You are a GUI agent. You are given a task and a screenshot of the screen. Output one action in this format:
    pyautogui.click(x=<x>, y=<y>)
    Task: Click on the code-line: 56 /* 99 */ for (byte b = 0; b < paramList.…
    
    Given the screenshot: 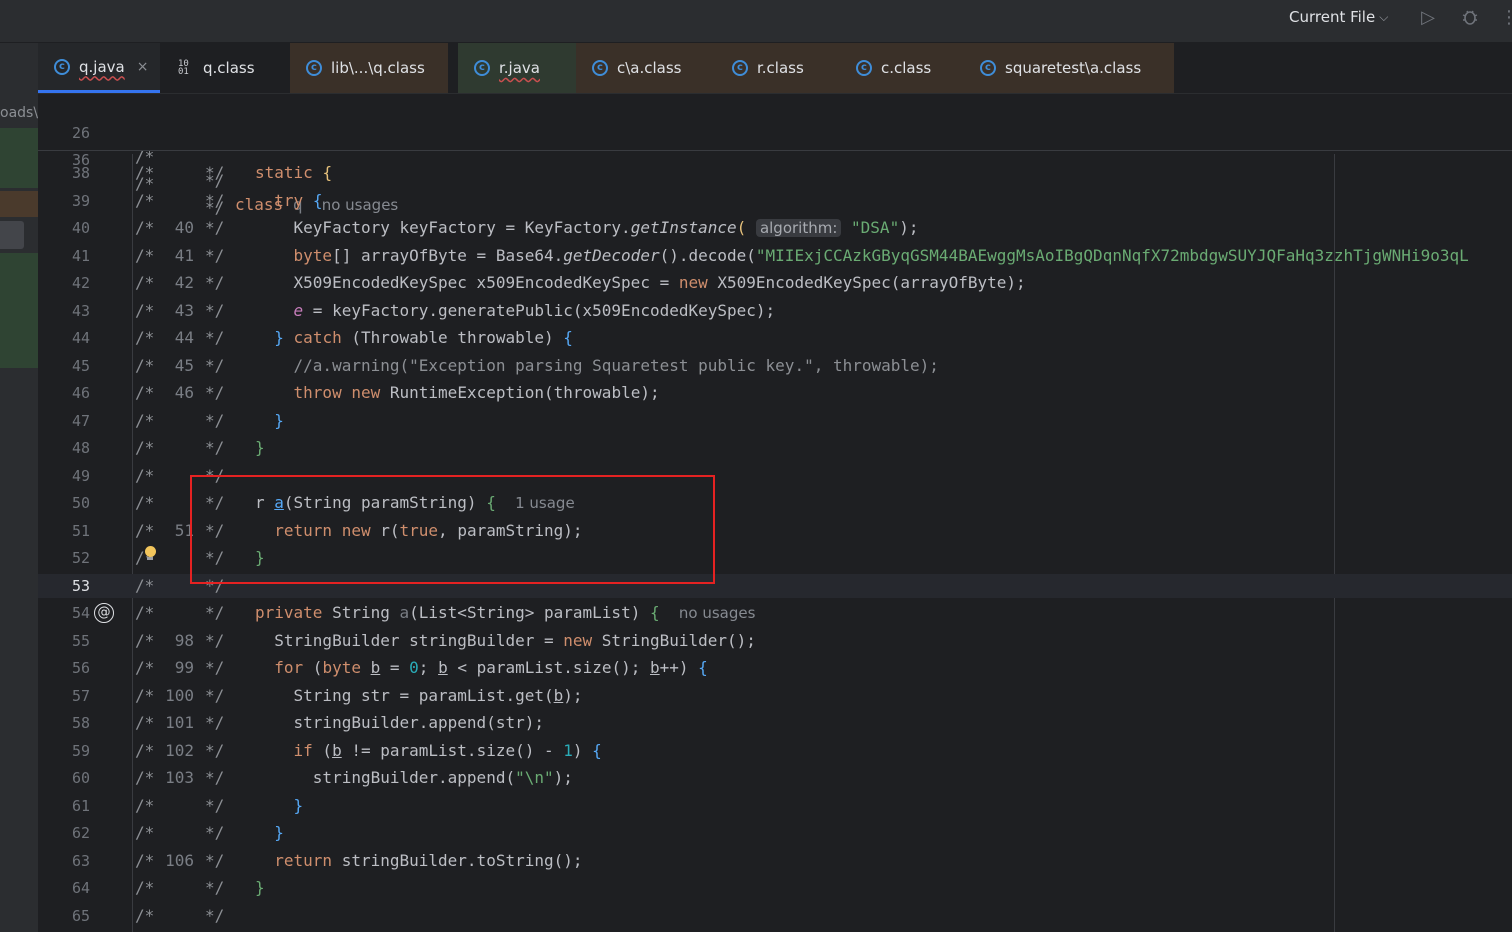 What is the action you would take?
    pyautogui.click(x=775, y=668)
    